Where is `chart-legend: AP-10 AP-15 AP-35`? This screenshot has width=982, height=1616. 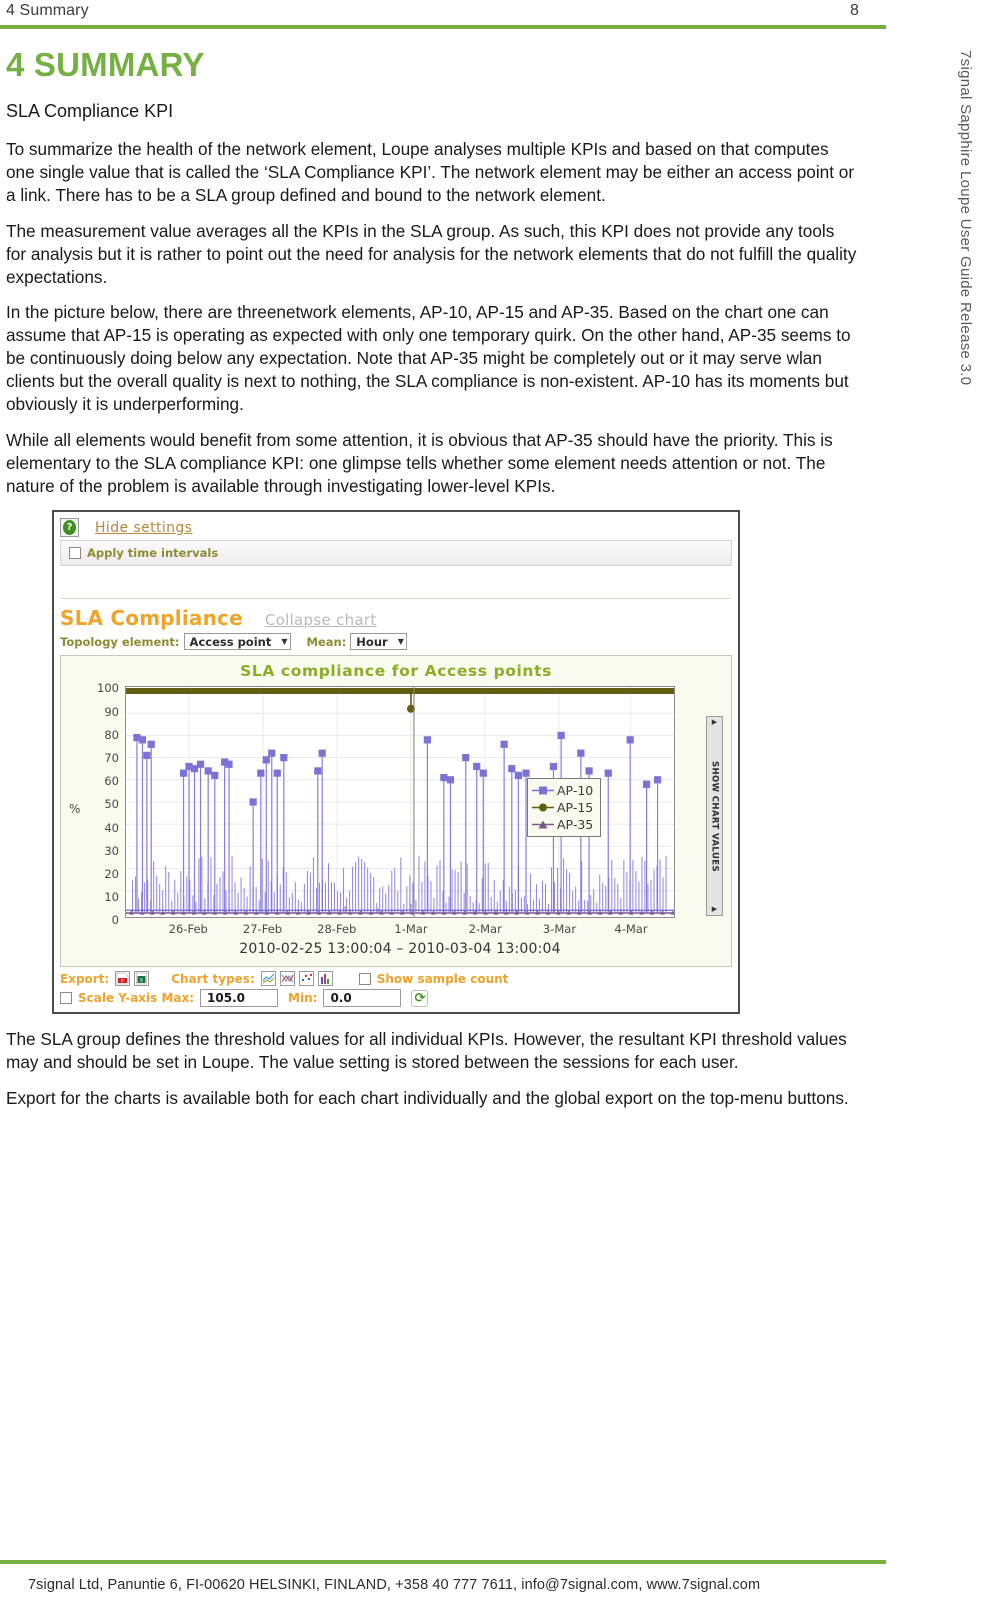
chart-legend: AP-10 AP-15 AP-35 is located at coordinates (564, 808).